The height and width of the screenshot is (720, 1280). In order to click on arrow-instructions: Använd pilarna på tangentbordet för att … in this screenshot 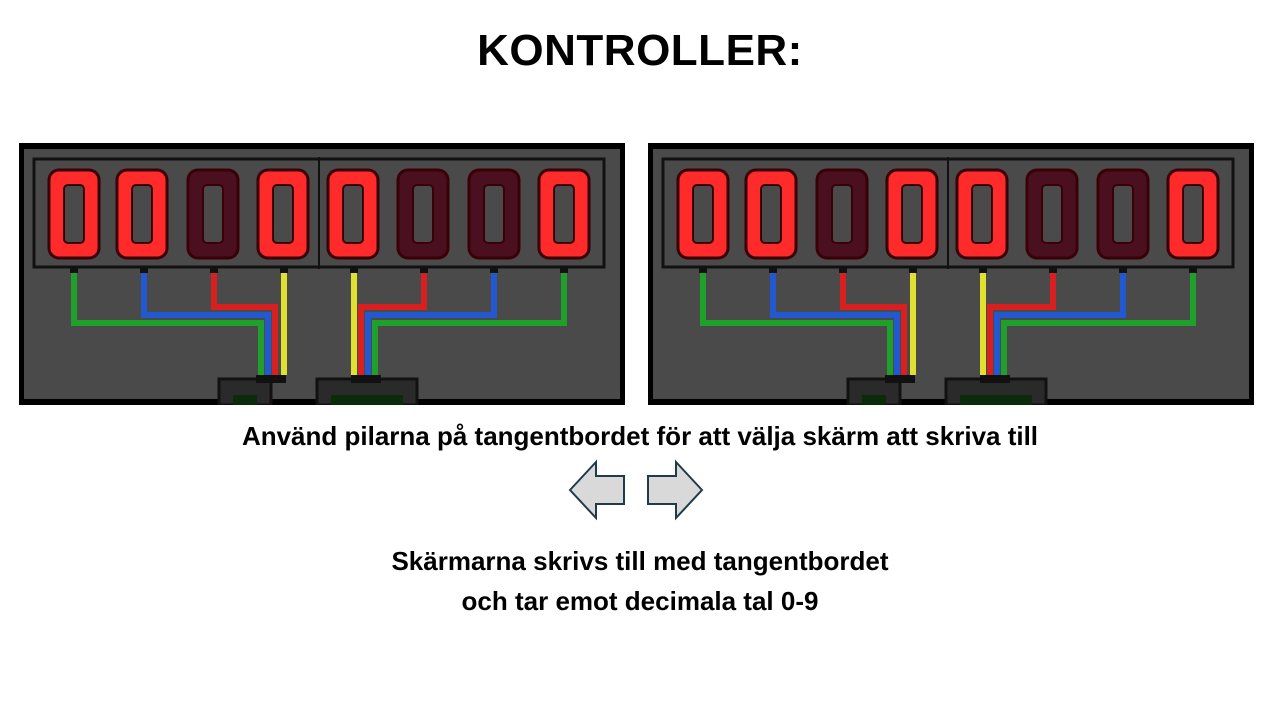, I will do `click(640, 436)`.